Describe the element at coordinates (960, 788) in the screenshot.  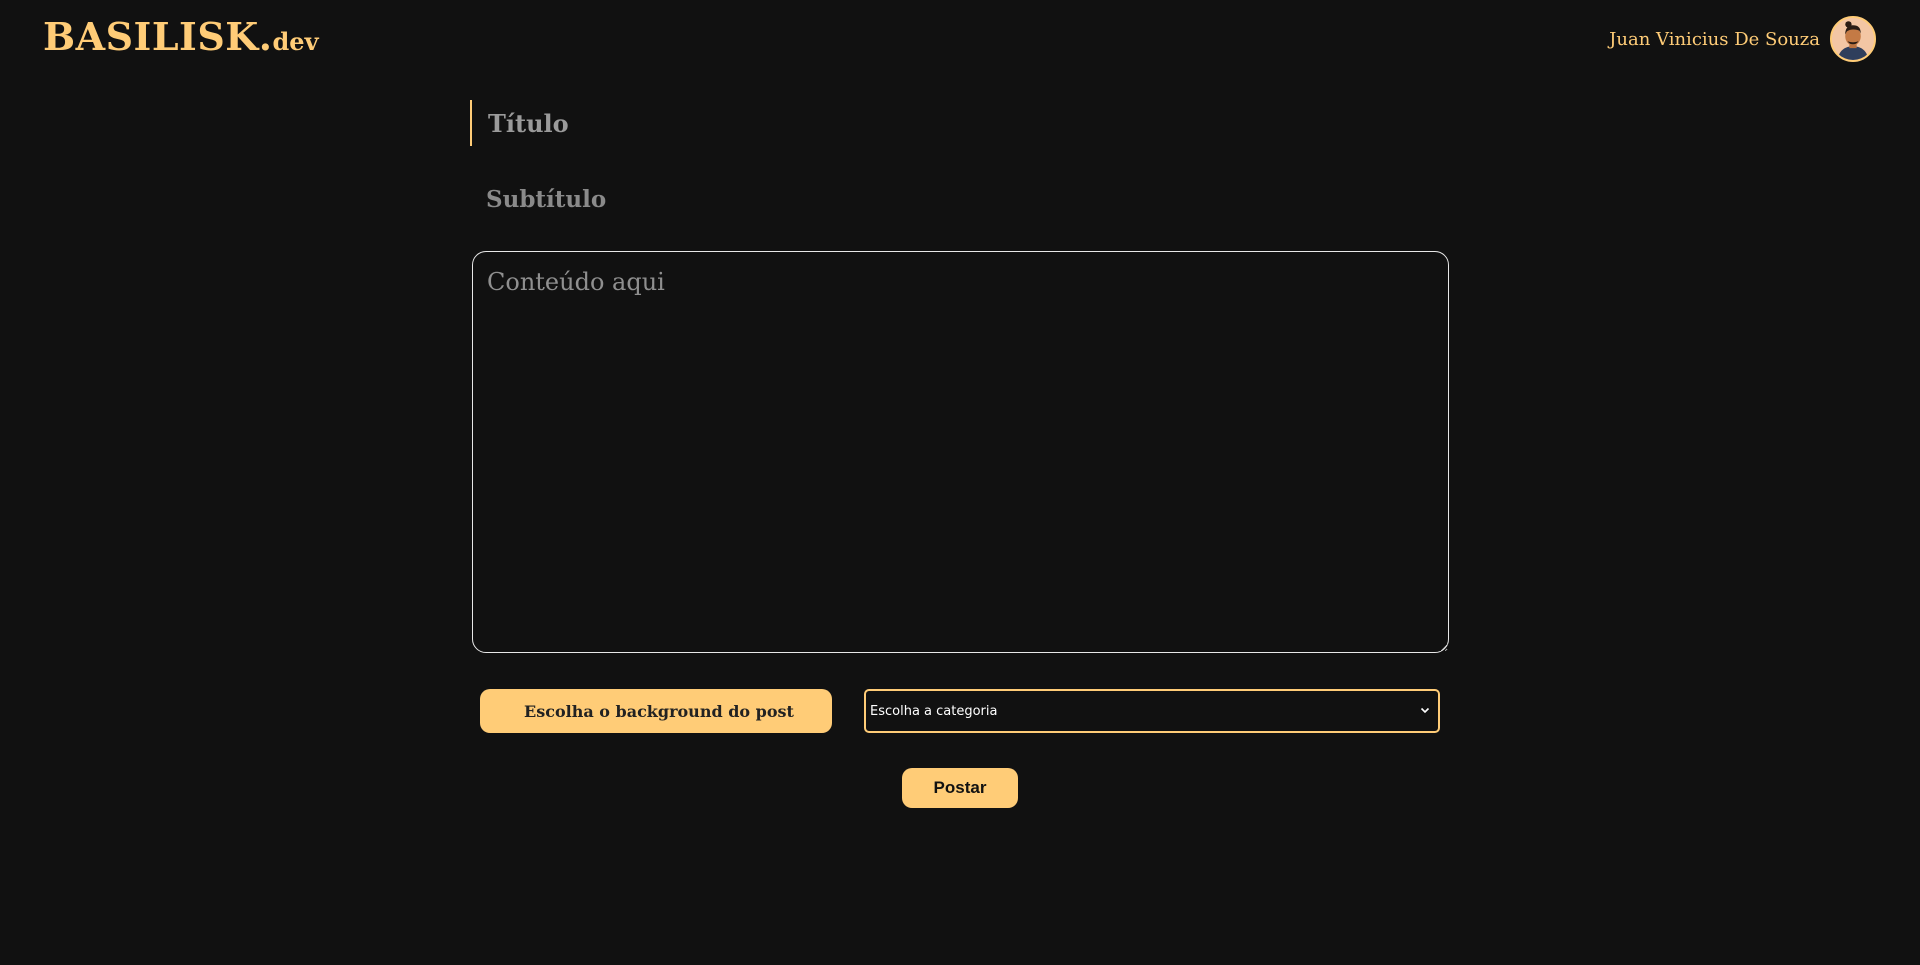
I see `post-button: Postar` at that location.